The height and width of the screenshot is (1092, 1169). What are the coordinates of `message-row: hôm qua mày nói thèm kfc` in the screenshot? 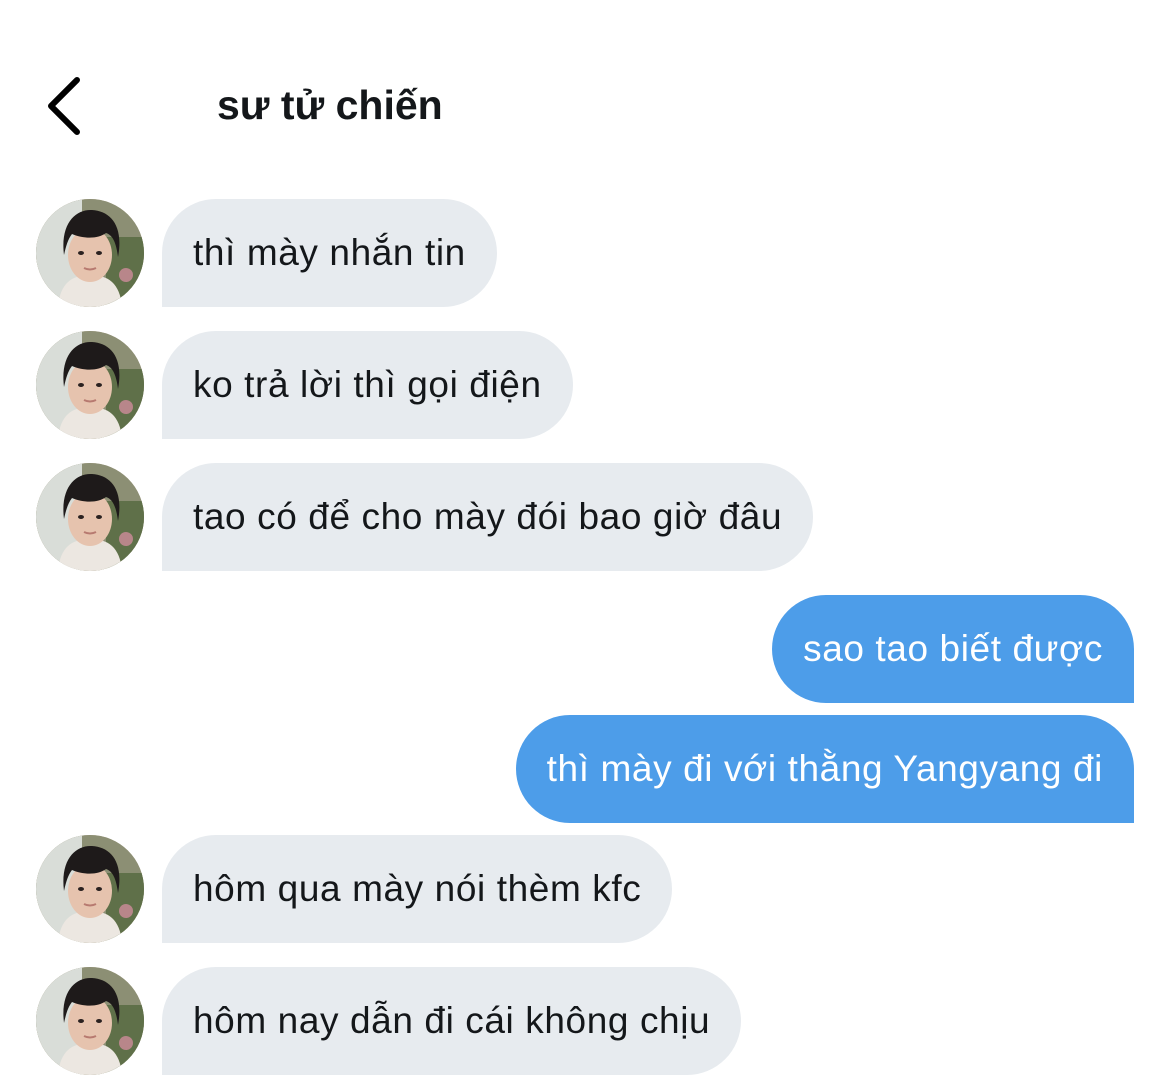 It's located at (584, 889).